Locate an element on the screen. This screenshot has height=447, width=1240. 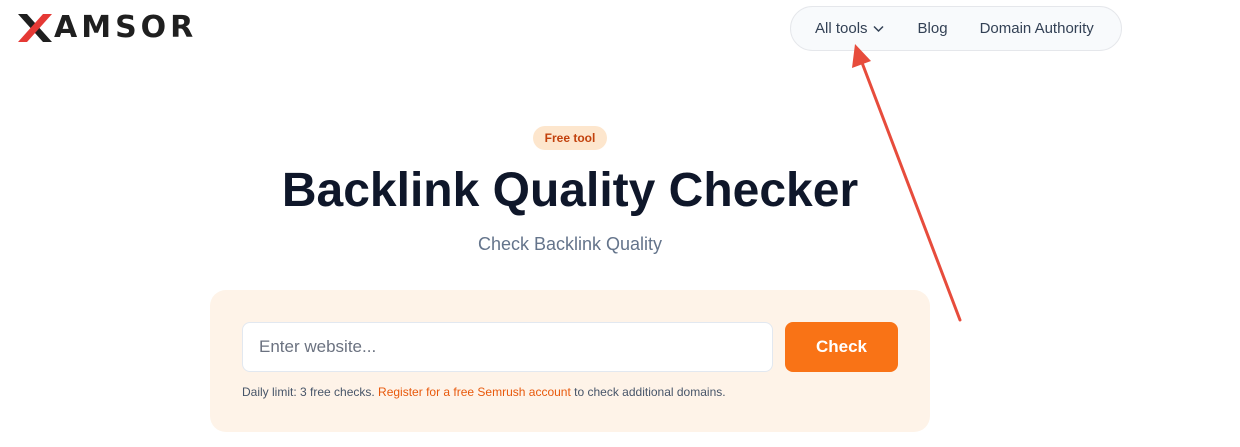
logo-x-mark-icon is located at coordinates (35, 28).